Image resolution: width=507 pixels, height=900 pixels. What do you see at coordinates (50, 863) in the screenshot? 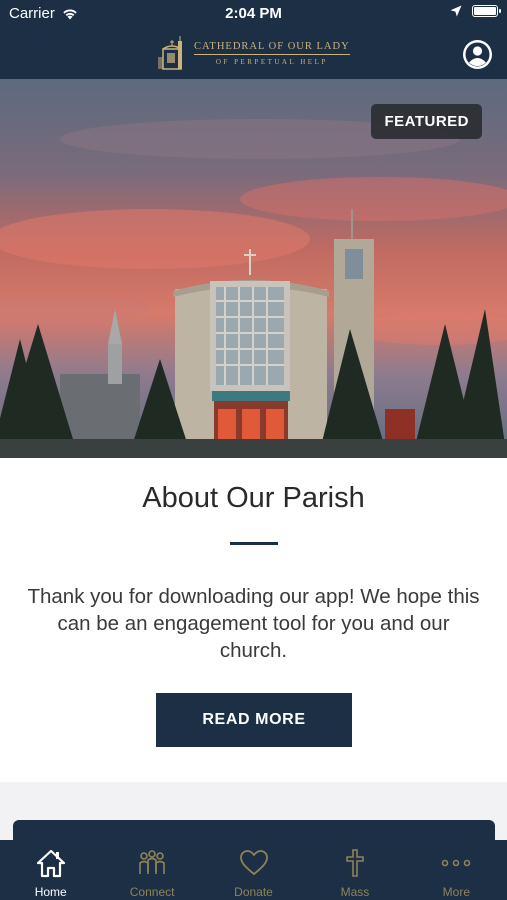
I see `home-icon` at bounding box center [50, 863].